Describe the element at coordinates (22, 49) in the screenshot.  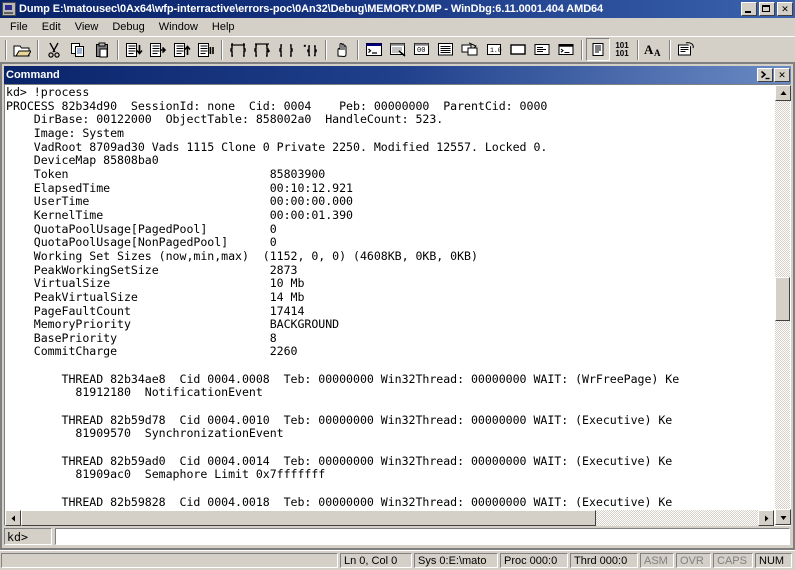
I see `open-icon` at that location.